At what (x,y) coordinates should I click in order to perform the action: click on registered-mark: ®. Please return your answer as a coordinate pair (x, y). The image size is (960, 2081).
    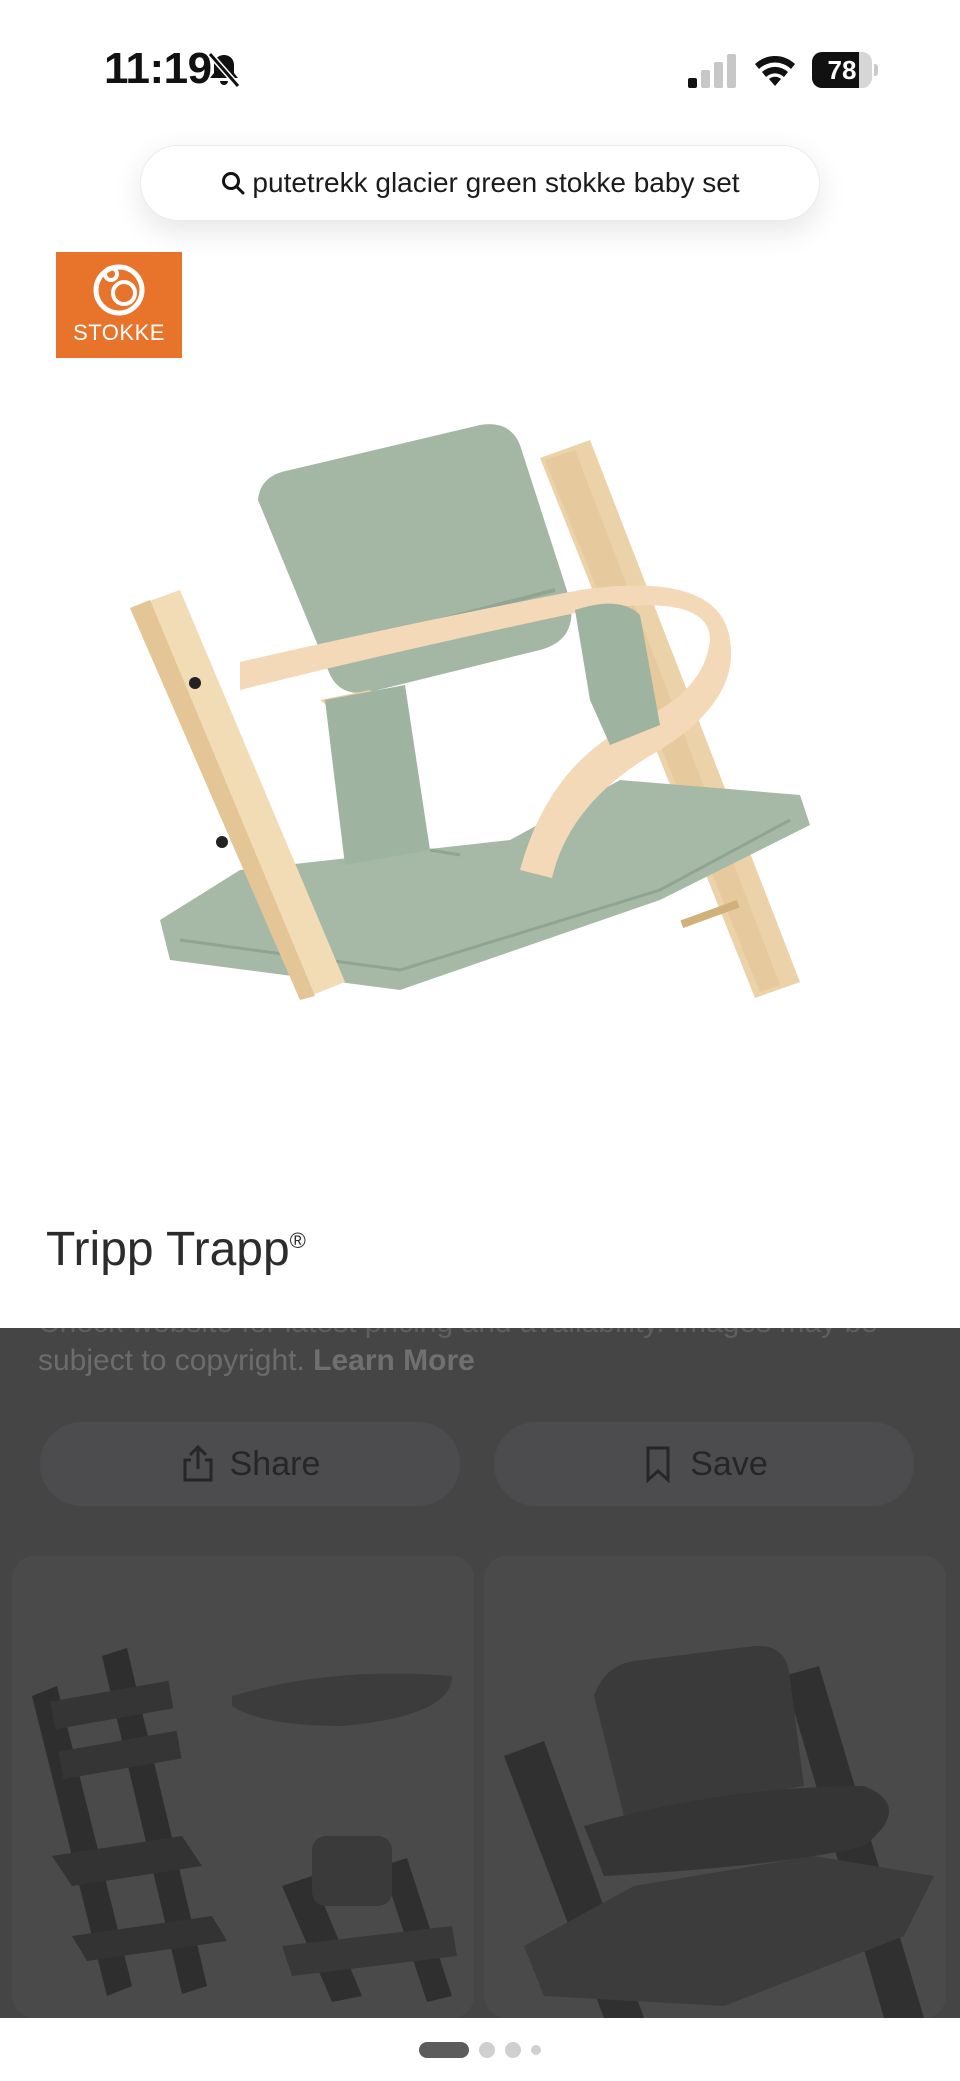
    Looking at the image, I should click on (297, 1240).